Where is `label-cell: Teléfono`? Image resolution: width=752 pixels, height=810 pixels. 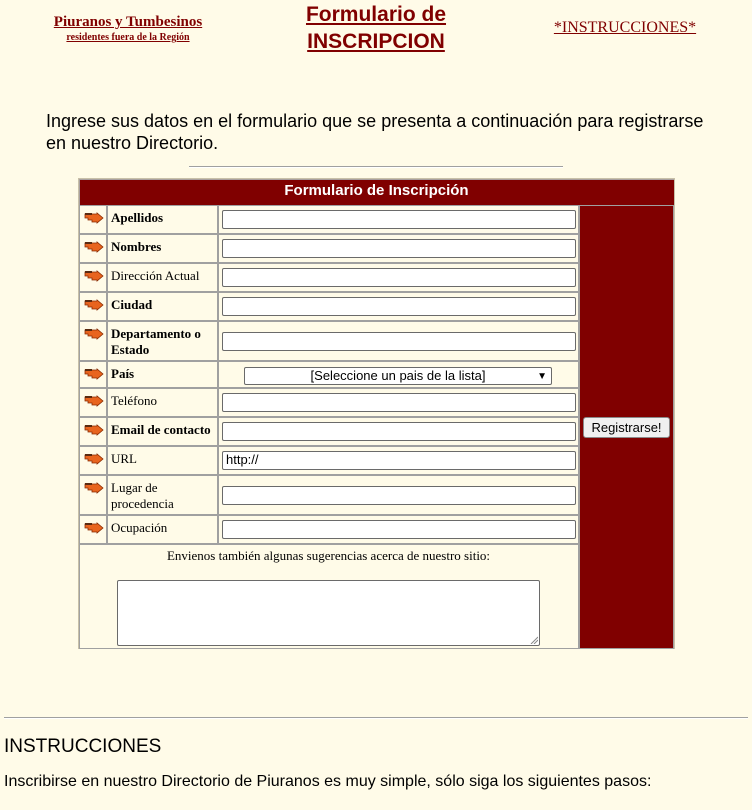
label-cell: Teléfono is located at coordinates (162, 402).